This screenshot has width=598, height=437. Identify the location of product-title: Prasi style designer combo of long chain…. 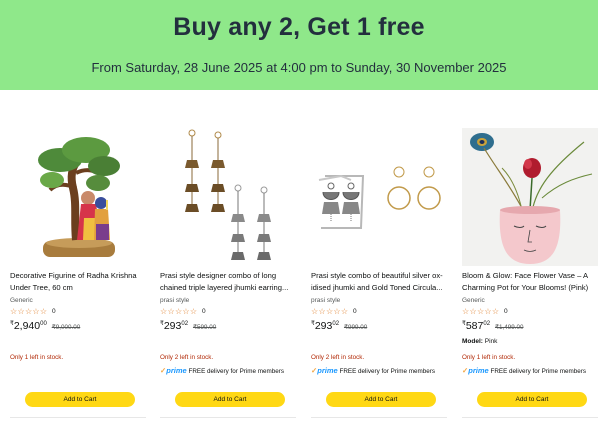
(228, 282).